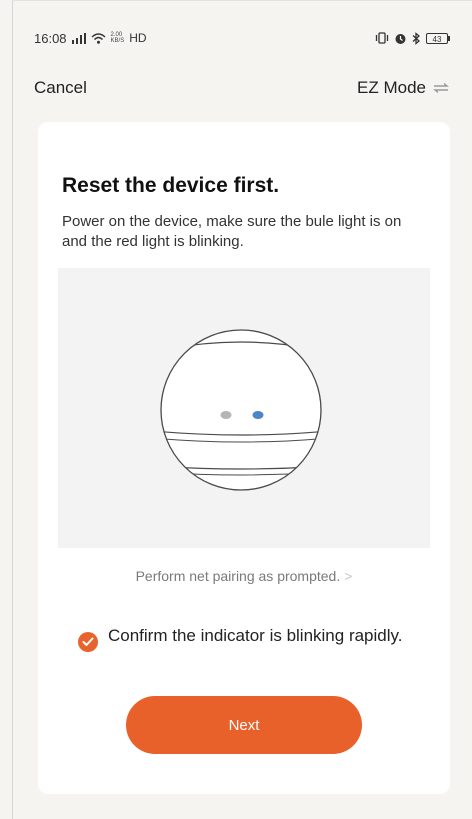 Image resolution: width=472 pixels, height=819 pixels. What do you see at coordinates (348, 576) in the screenshot?
I see `chevron-right-icon: >` at bounding box center [348, 576].